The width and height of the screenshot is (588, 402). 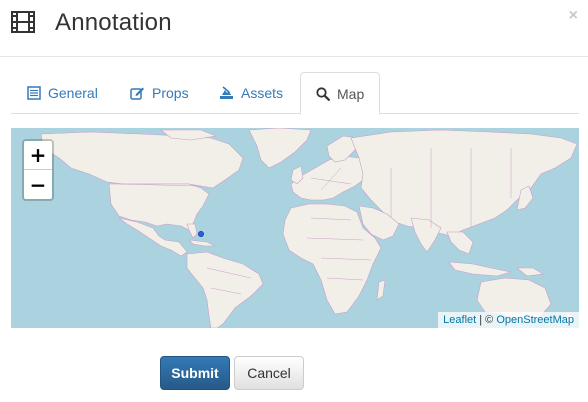 I want to click on location-marker, so click(x=201, y=234).